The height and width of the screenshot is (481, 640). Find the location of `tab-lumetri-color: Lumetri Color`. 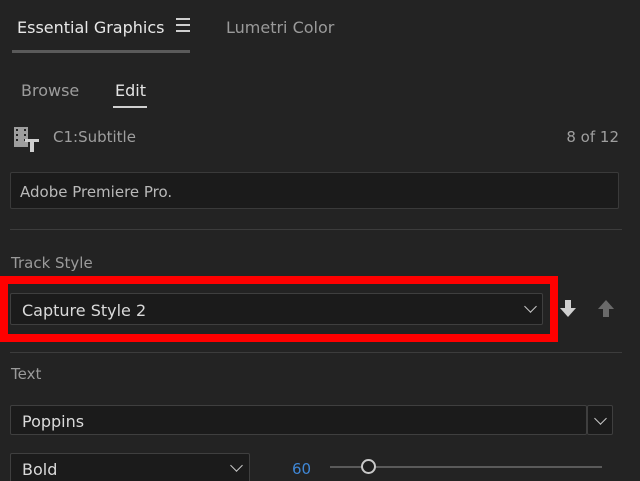

tab-lumetri-color: Lumetri Color is located at coordinates (280, 27).